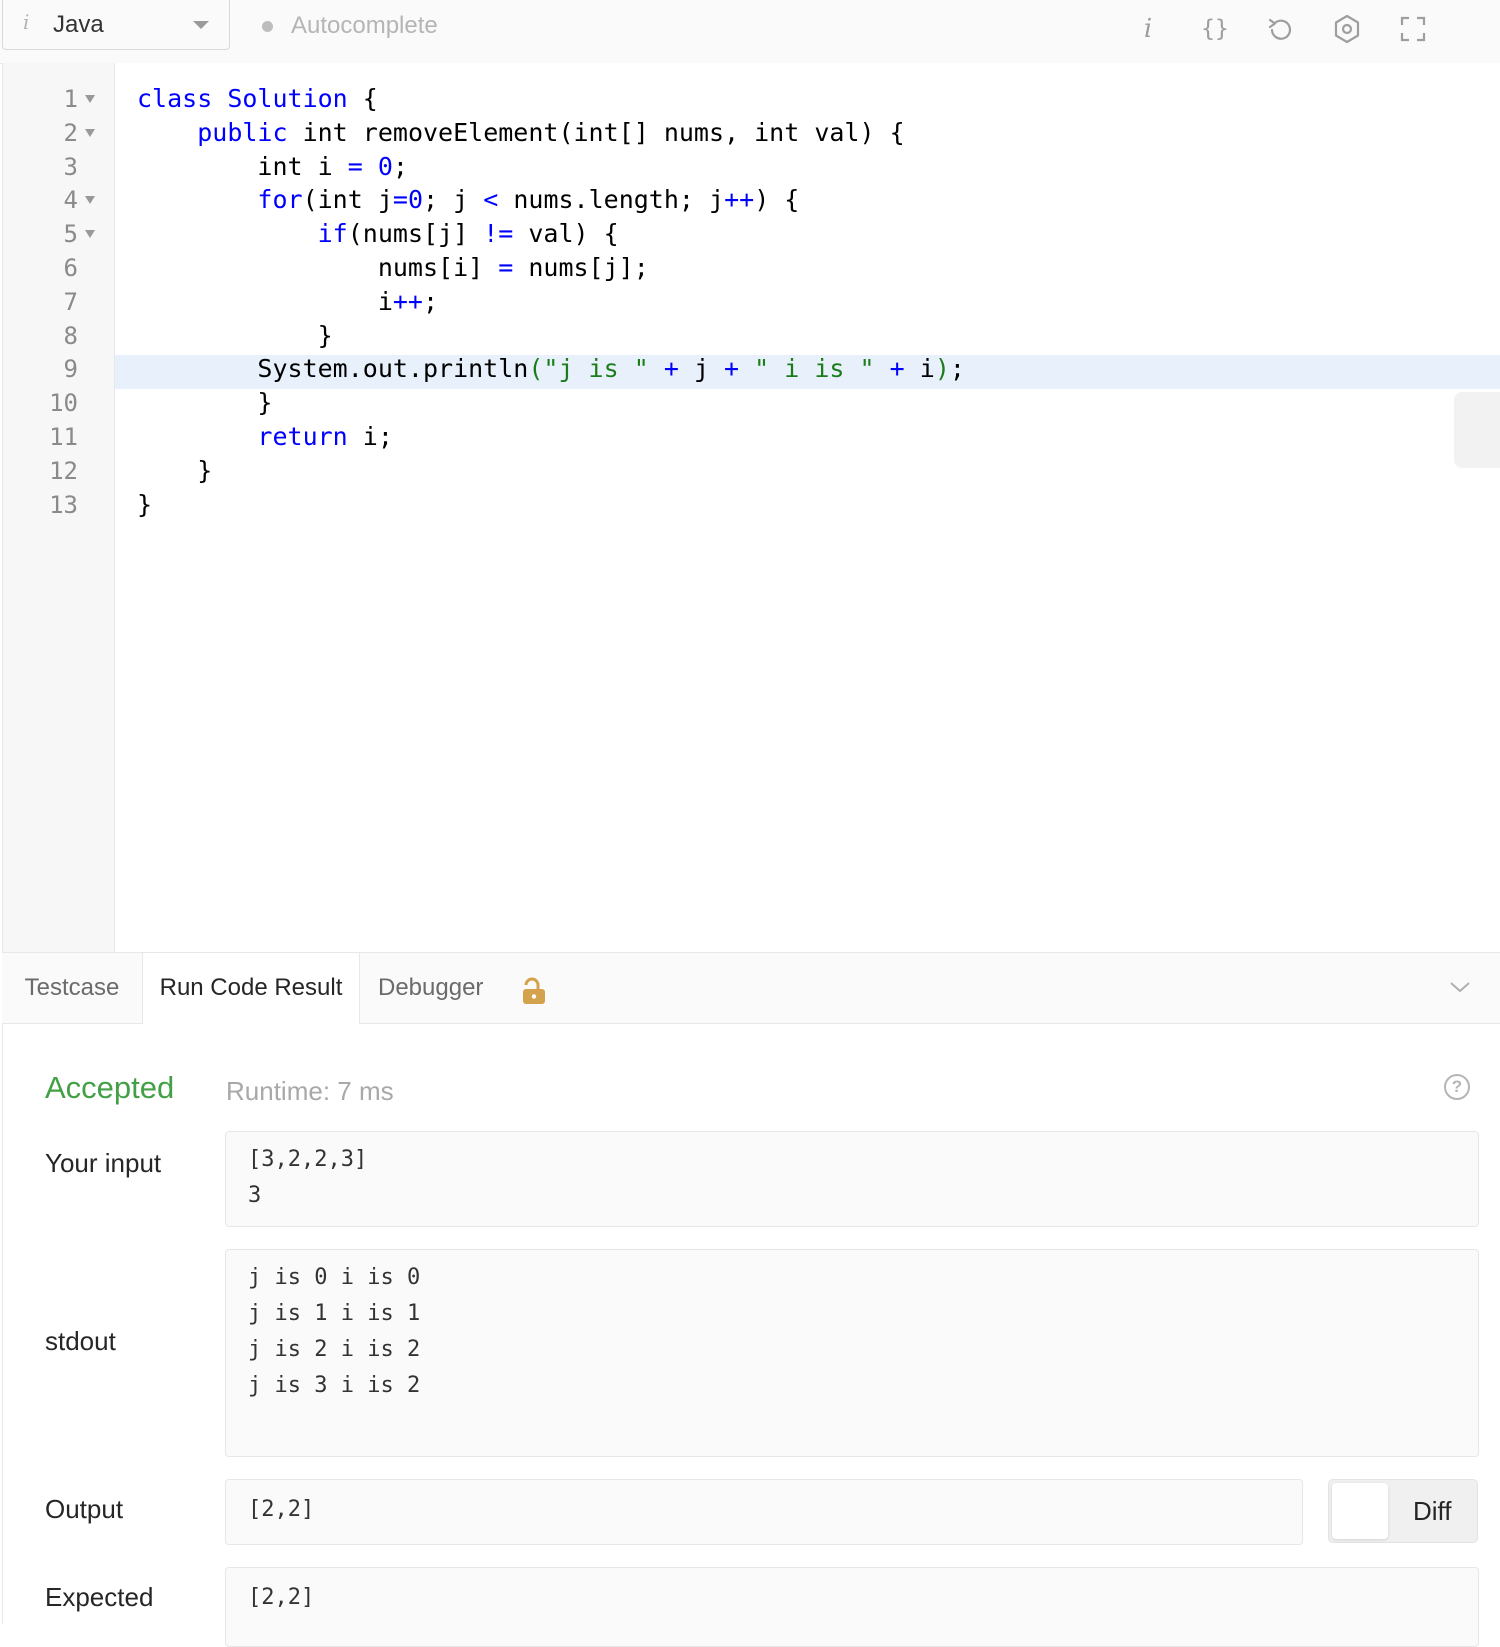  I want to click on line-number-text: 6, so click(70, 268).